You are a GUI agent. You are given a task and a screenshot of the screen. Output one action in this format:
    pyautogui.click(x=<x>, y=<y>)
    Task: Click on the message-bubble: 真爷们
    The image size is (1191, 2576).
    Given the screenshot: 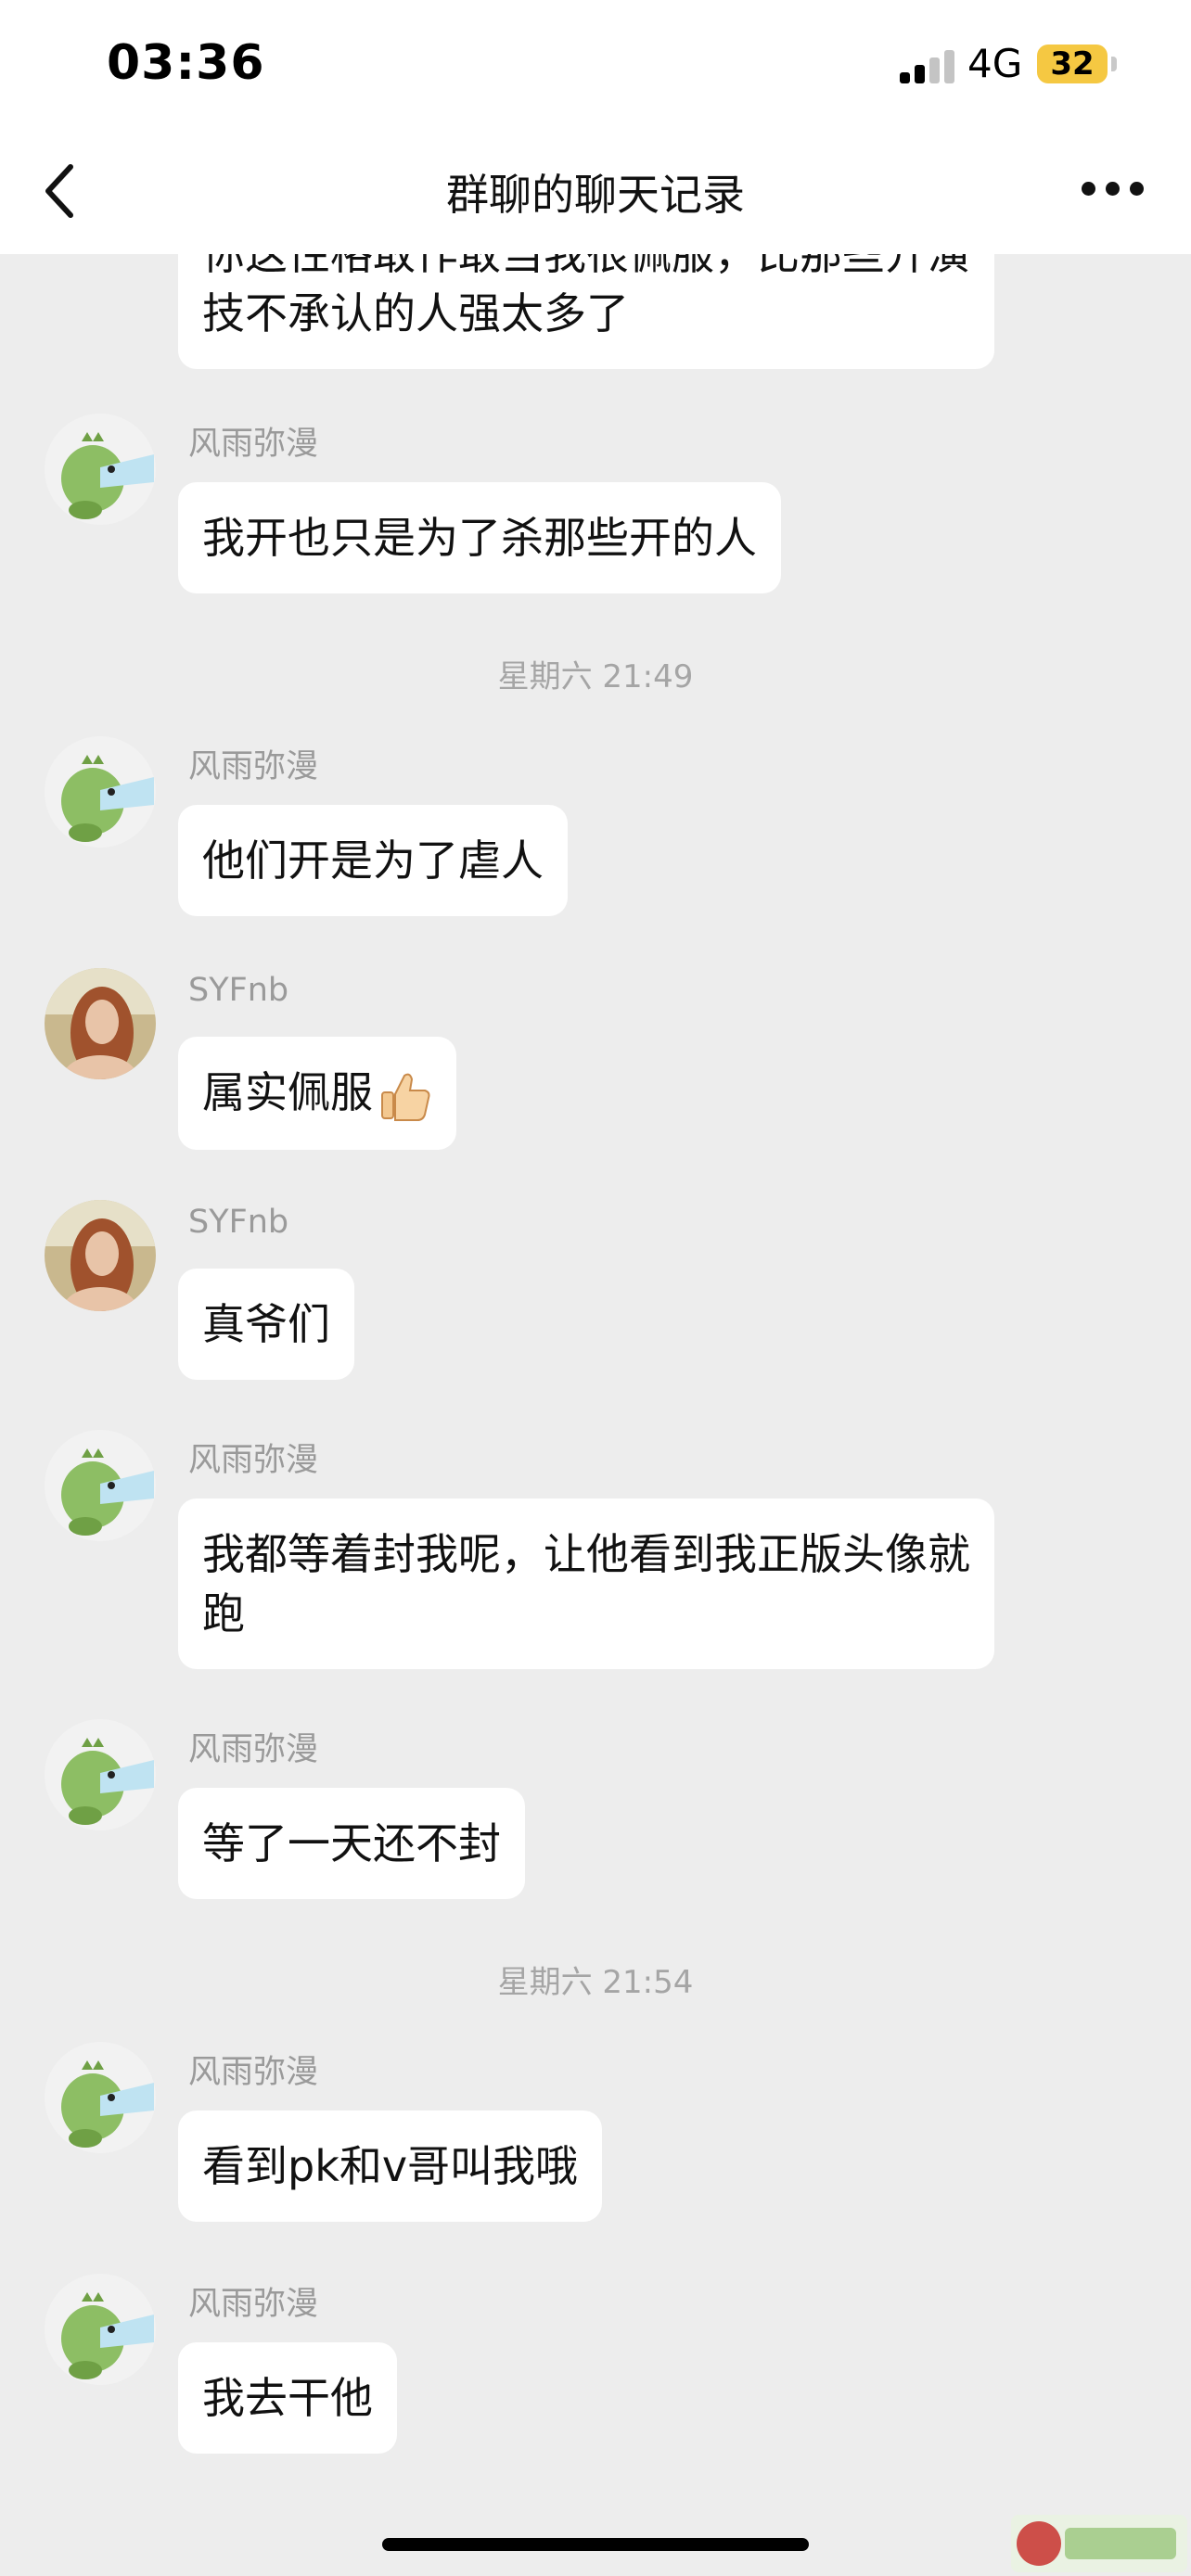 What is the action you would take?
    pyautogui.click(x=266, y=1324)
    